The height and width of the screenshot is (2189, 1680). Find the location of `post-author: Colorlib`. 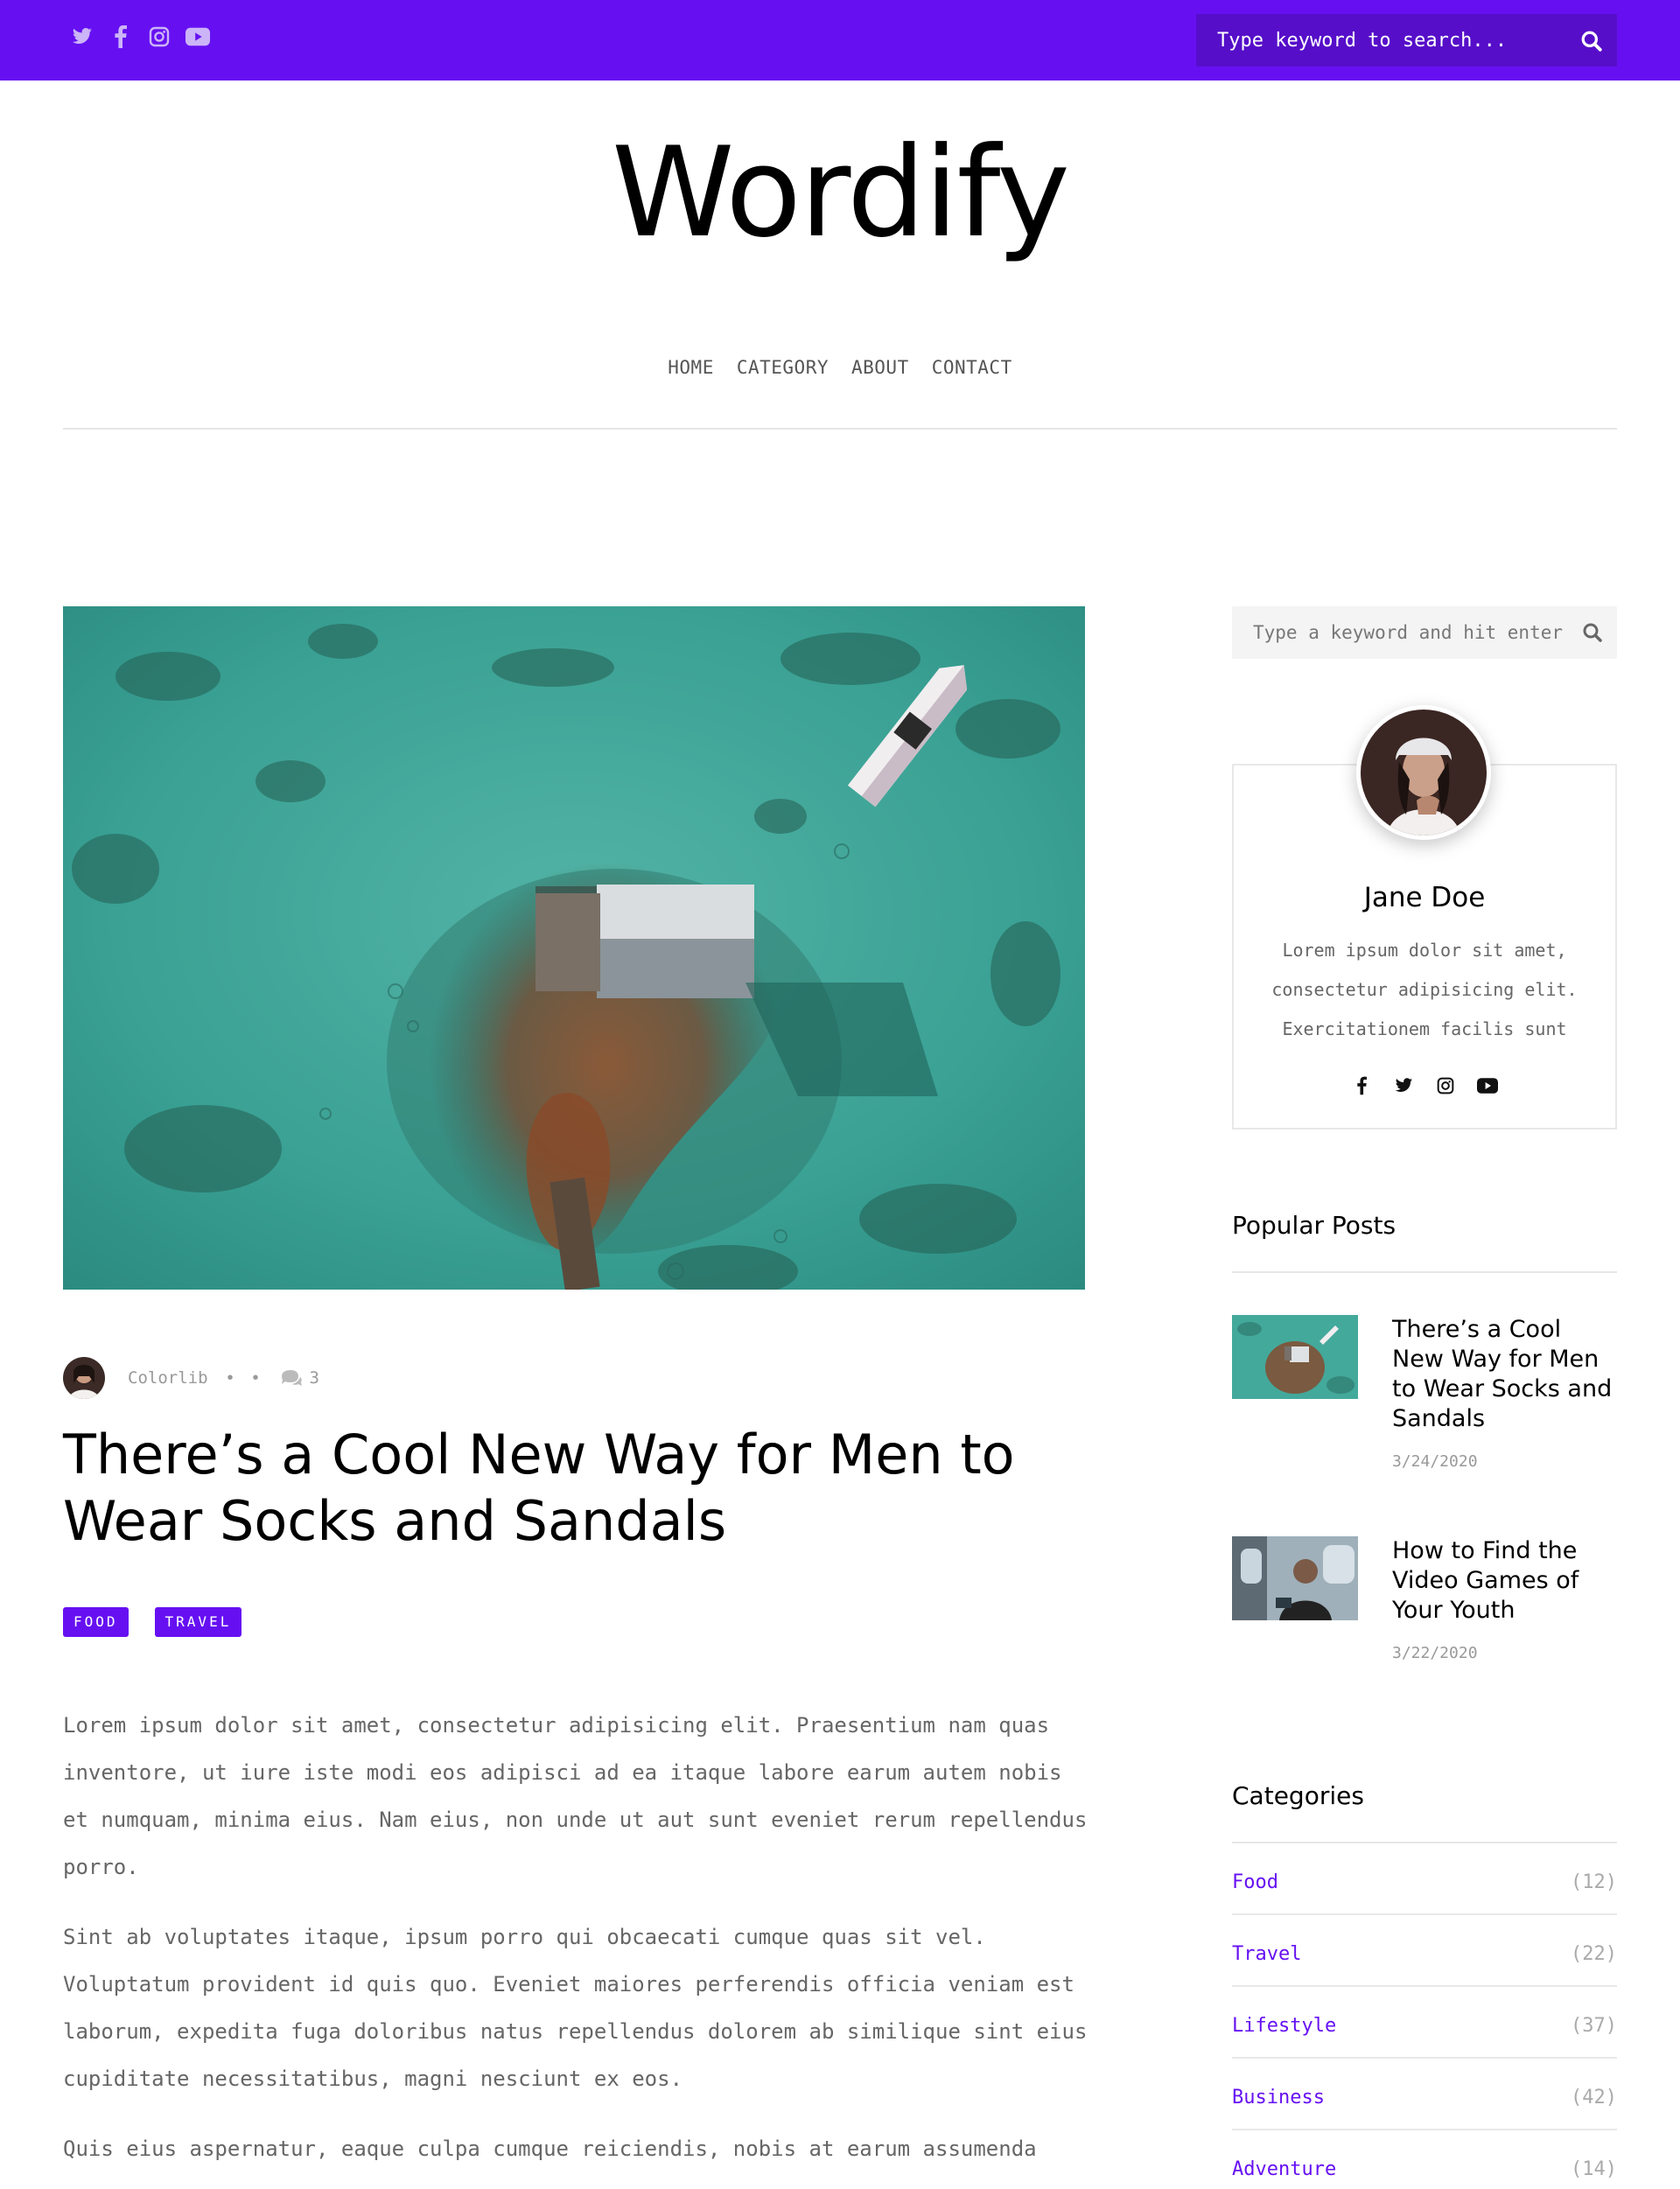

post-author: Colorlib is located at coordinates (168, 1378).